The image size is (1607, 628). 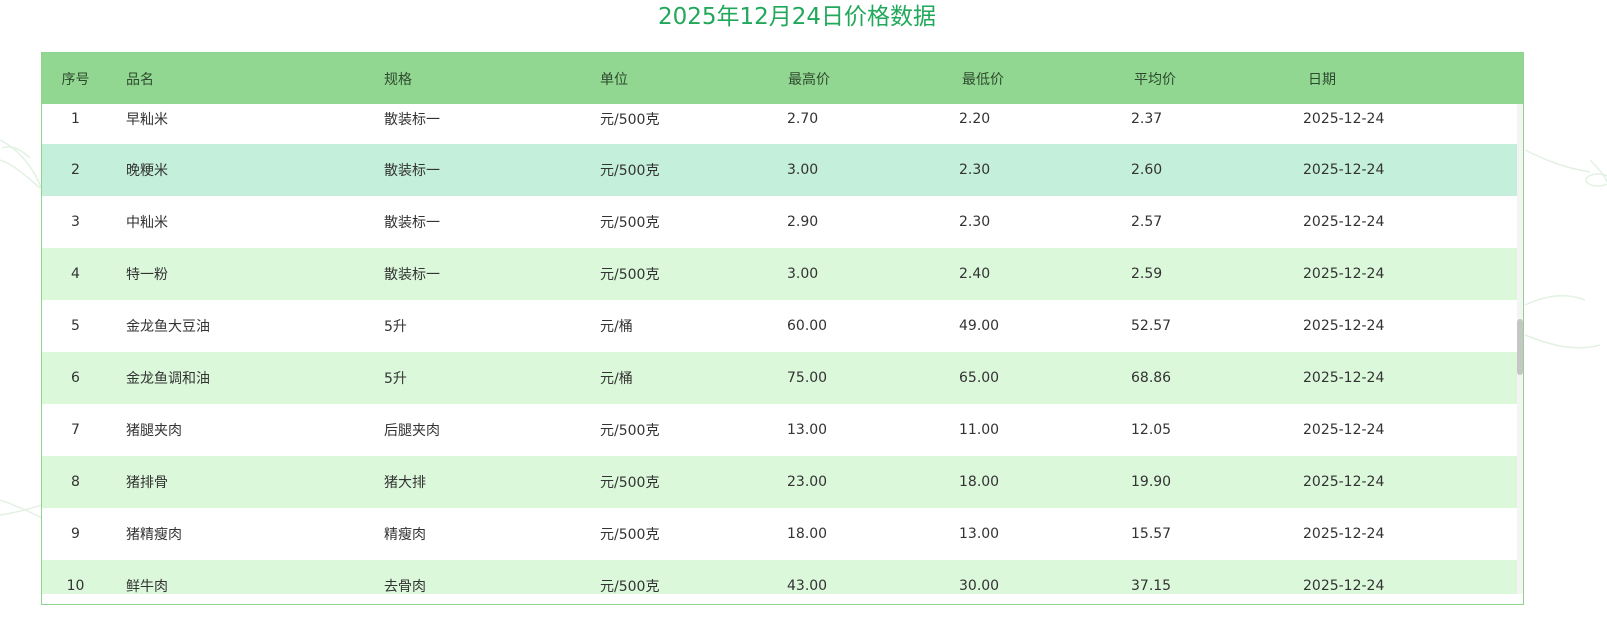 I want to click on cell-min-price: 18.00, so click(x=979, y=482).